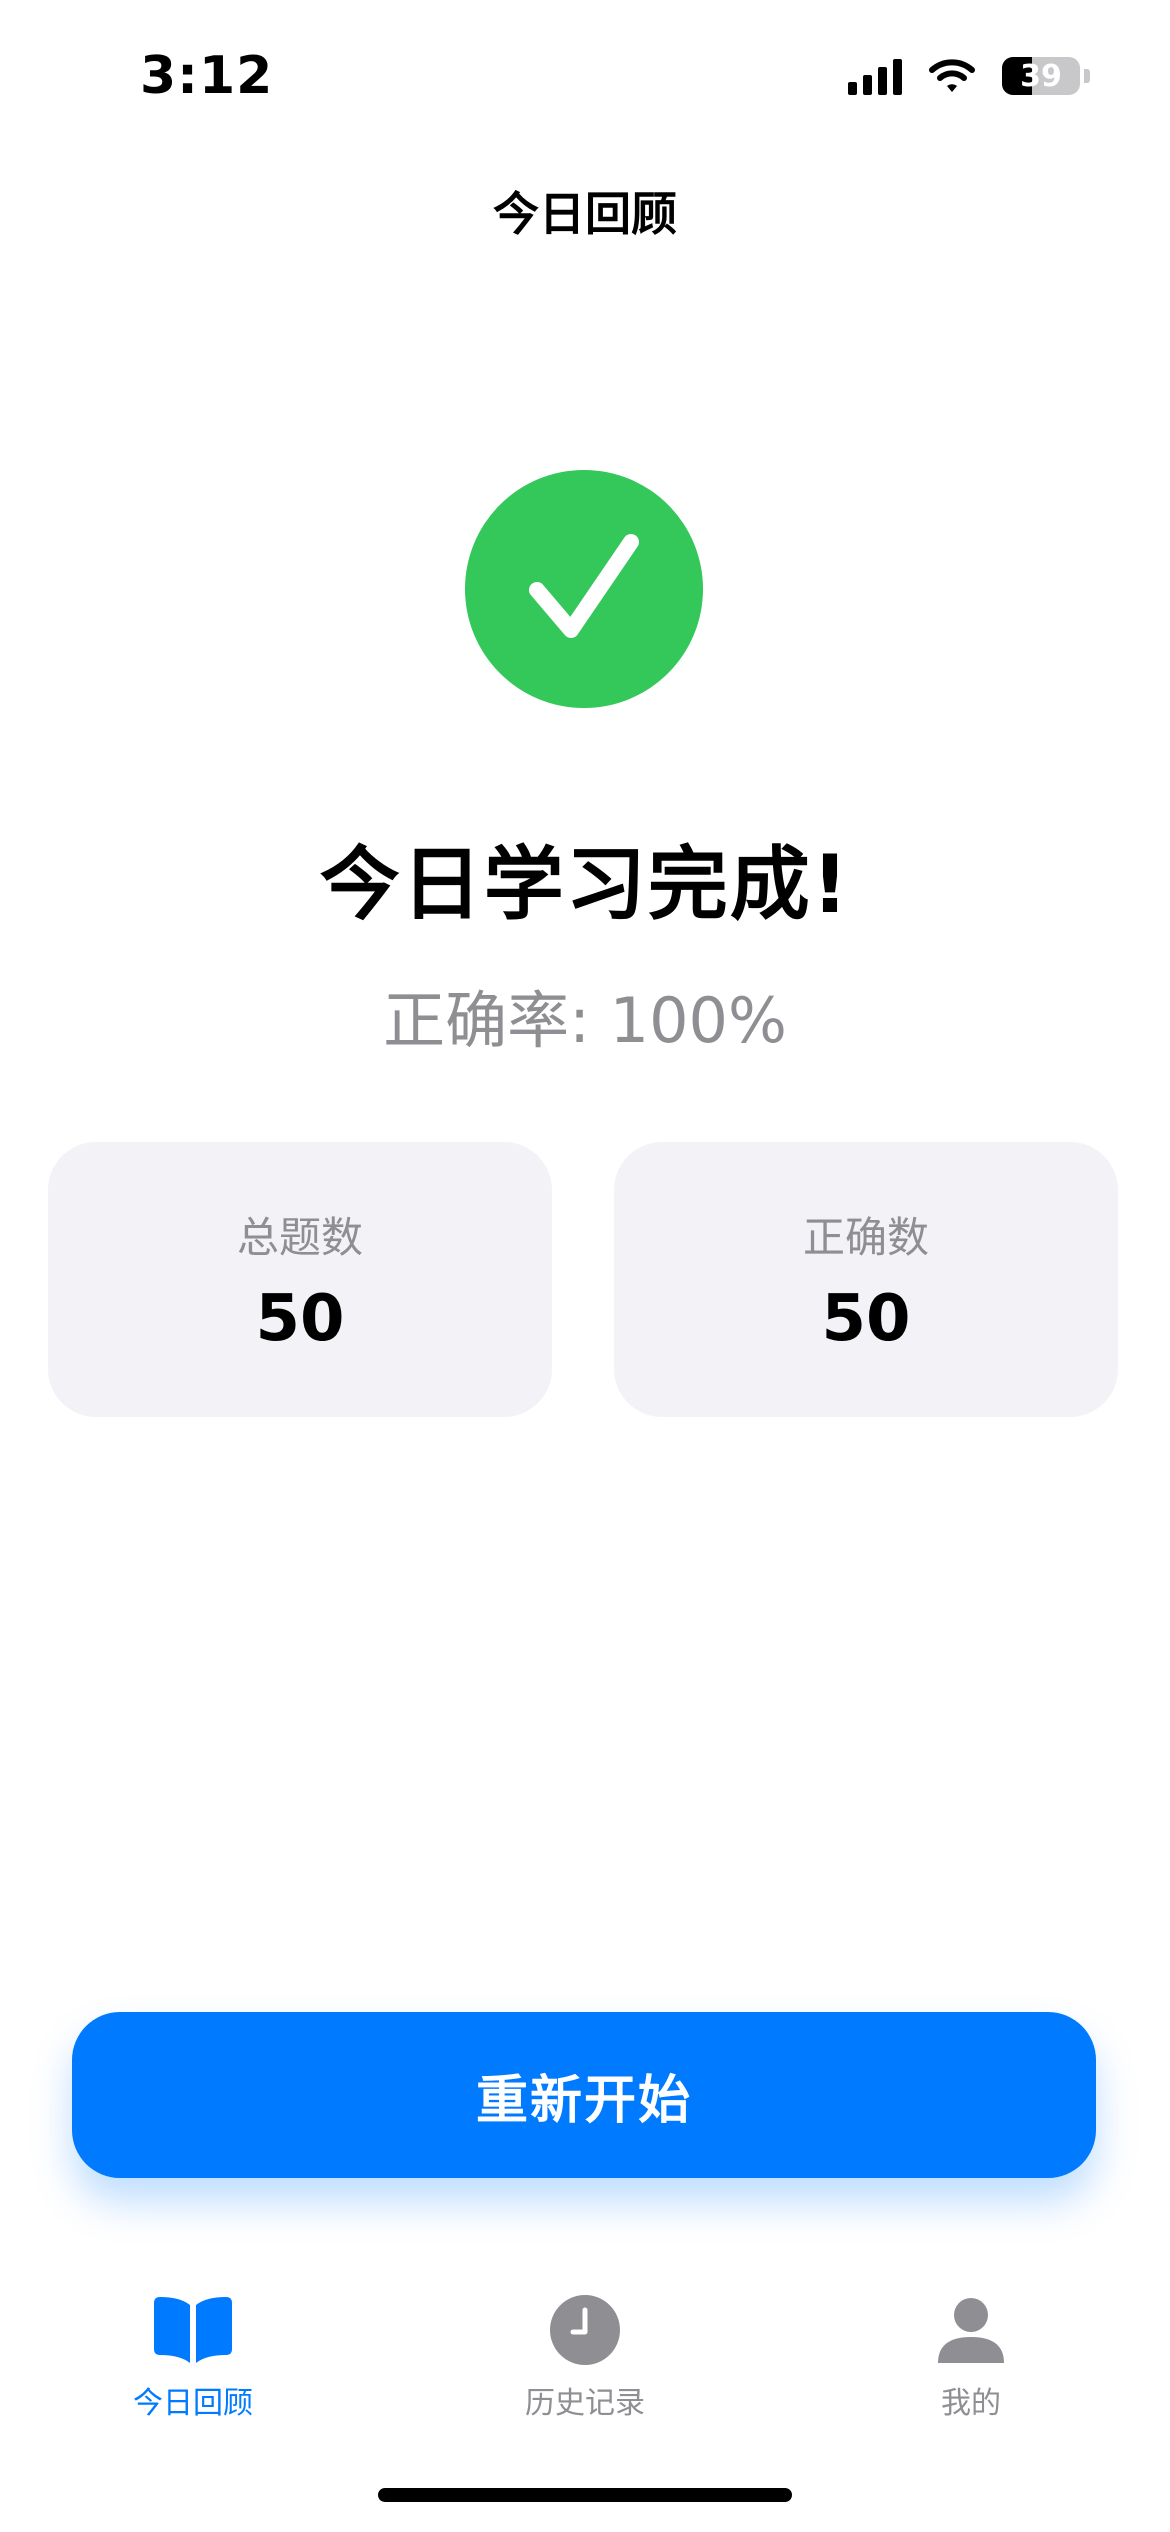 The height and width of the screenshot is (2532, 1170). What do you see at coordinates (585, 214) in the screenshot?
I see `page-title: 今日回顾` at bounding box center [585, 214].